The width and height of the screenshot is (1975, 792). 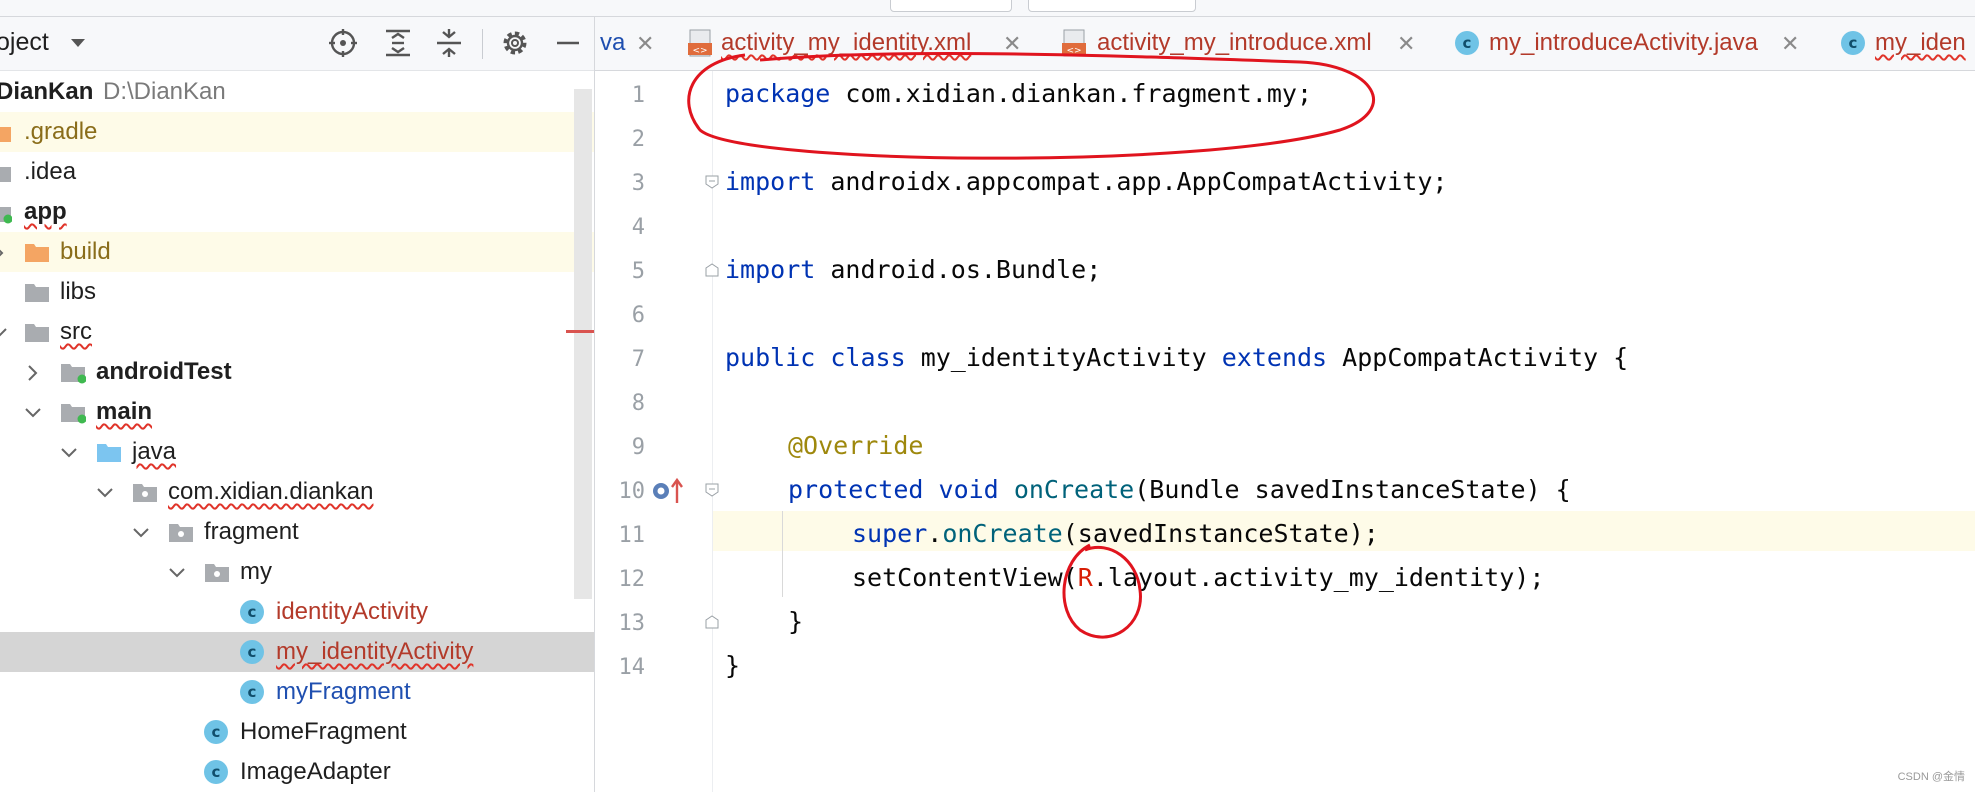 What do you see at coordinates (398, 43) in the screenshot?
I see `expand-all-icon` at bounding box center [398, 43].